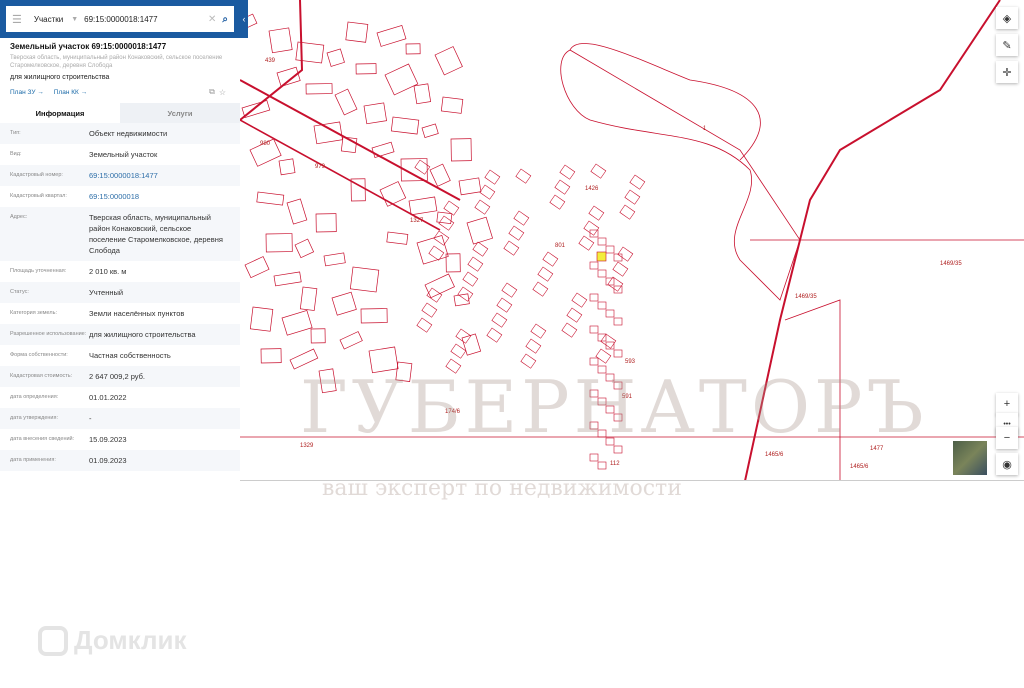  Describe the element at coordinates (15, 133) in the screenshot. I see `info-label: Тип:` at that location.